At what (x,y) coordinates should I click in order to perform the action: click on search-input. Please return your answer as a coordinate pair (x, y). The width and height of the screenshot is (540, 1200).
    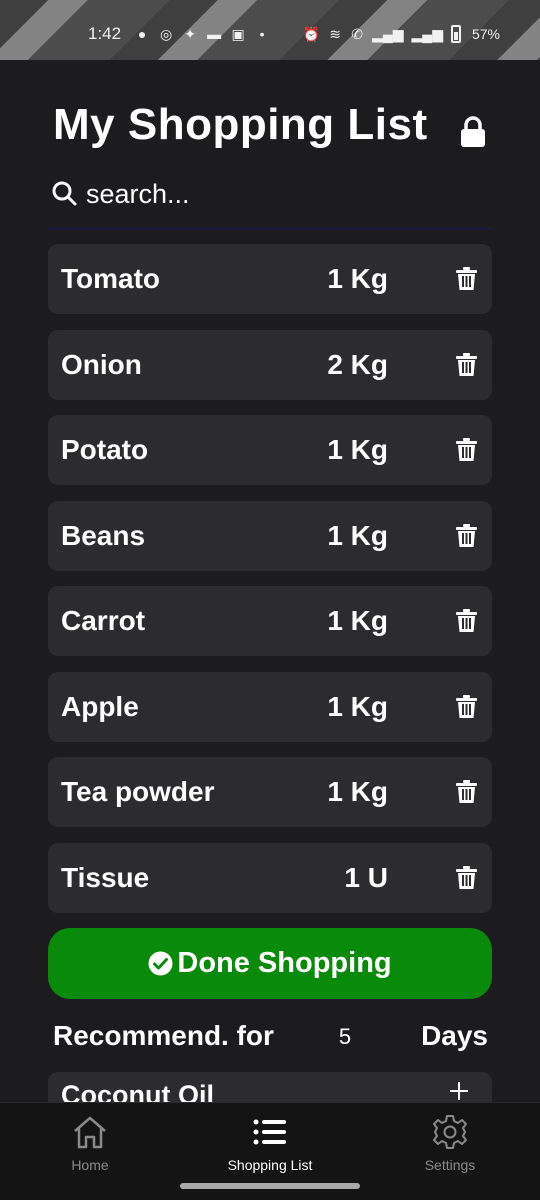
    Looking at the image, I should click on (276, 194).